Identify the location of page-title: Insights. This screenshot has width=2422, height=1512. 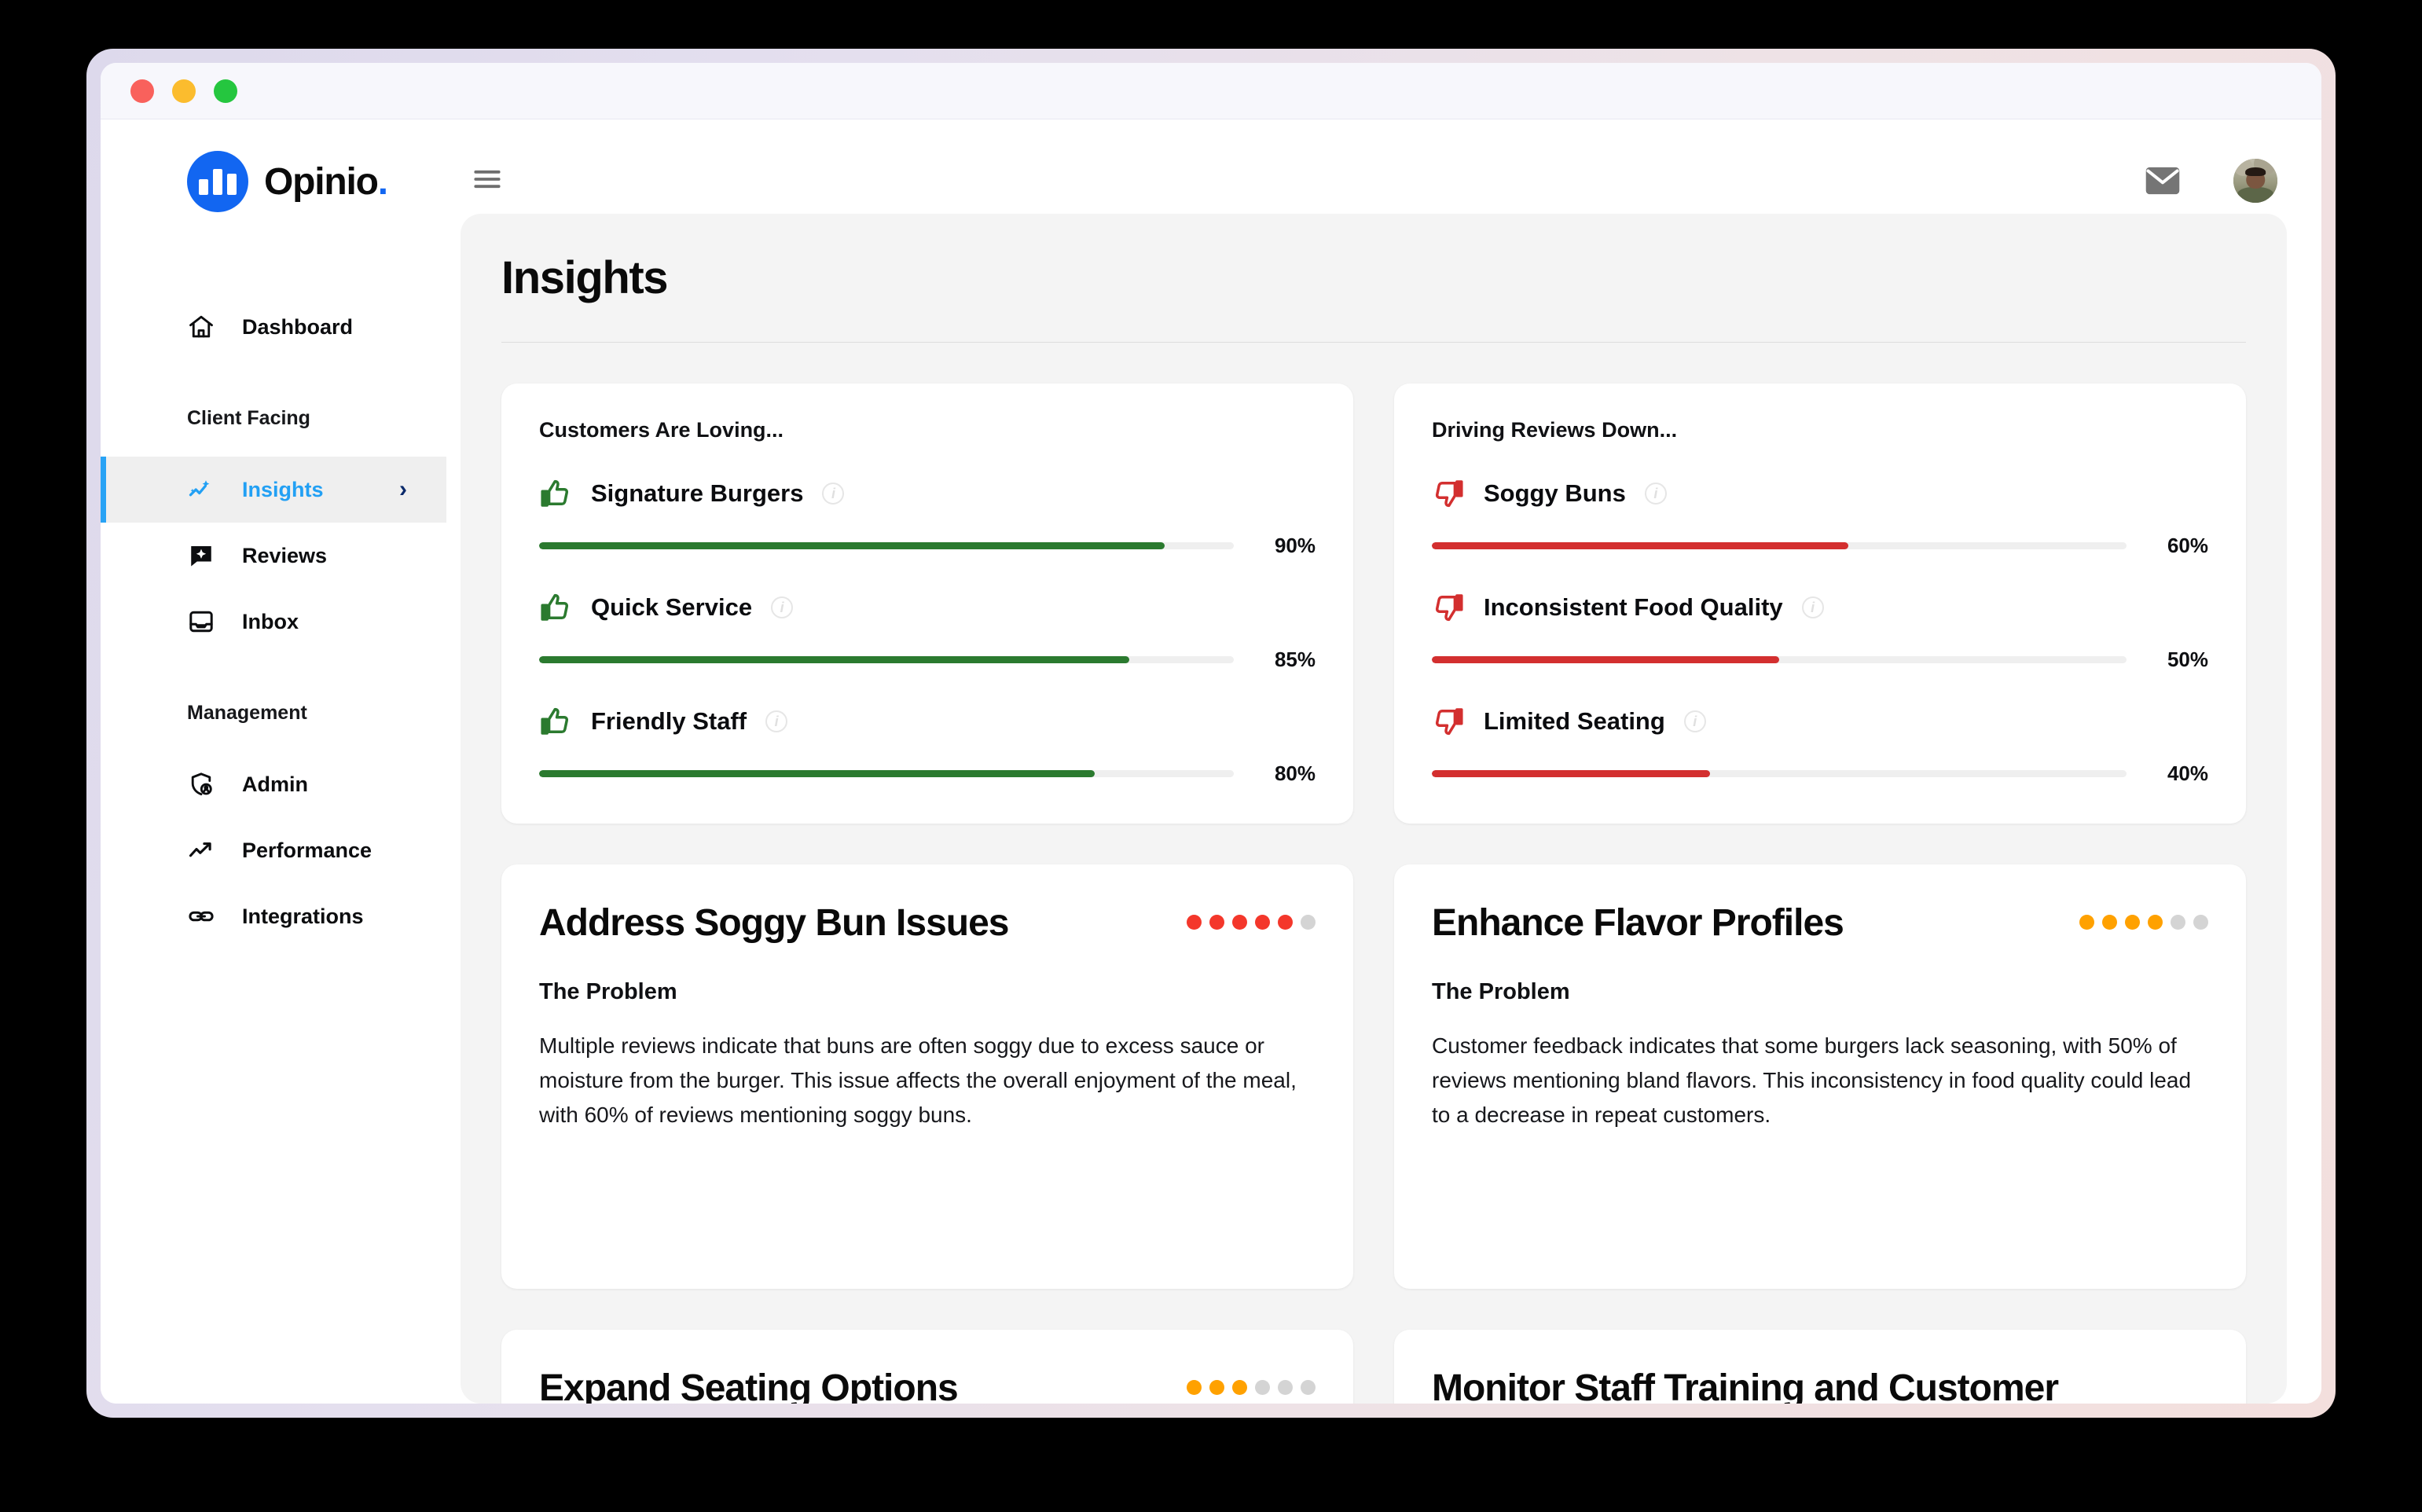
(585, 278).